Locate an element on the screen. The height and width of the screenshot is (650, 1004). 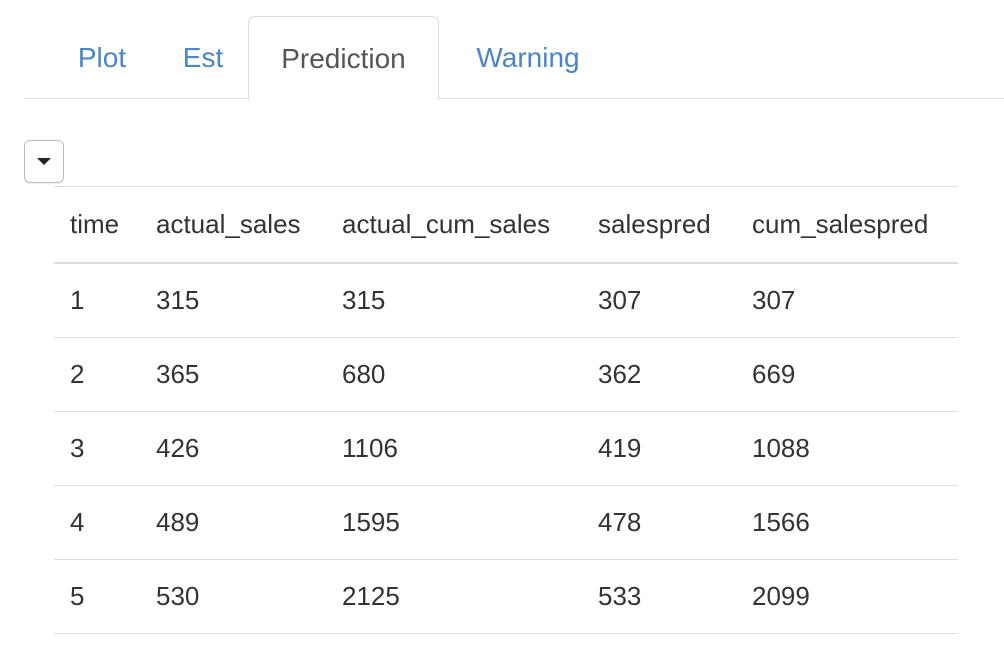
table-cell: 365 is located at coordinates (233, 374).